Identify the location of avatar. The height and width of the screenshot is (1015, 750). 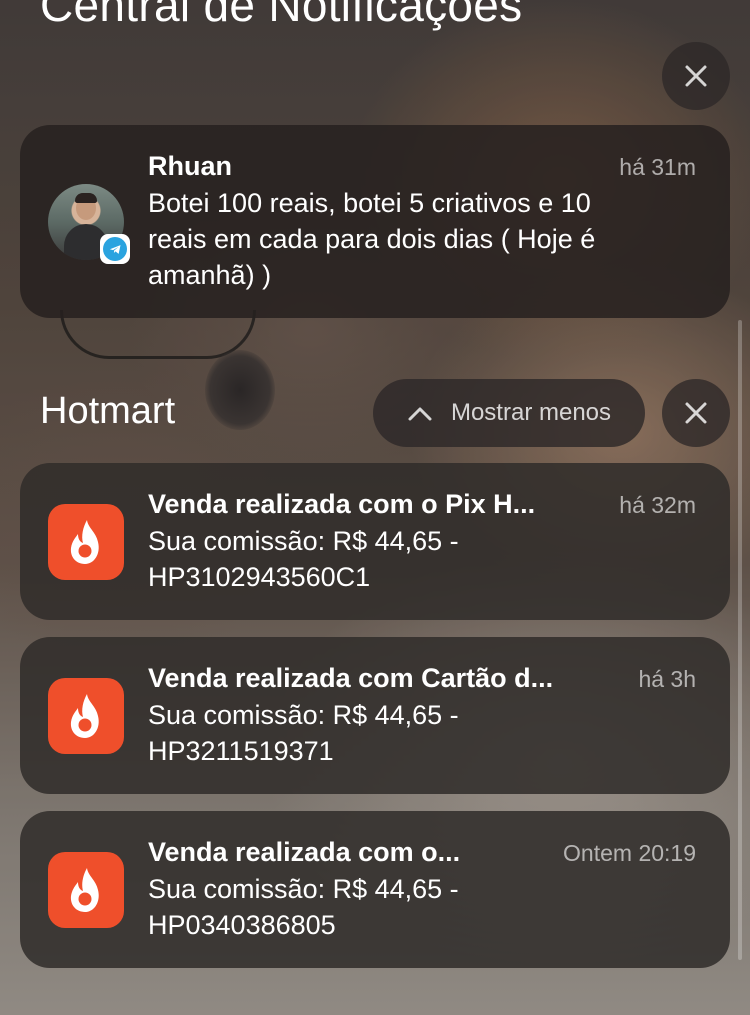
(89, 224).